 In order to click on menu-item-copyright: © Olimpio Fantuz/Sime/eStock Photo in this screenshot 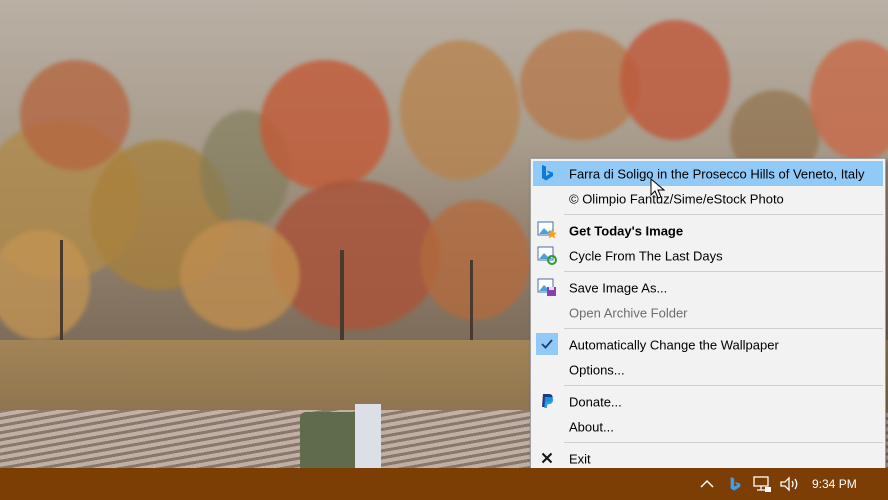, I will do `click(708, 198)`.